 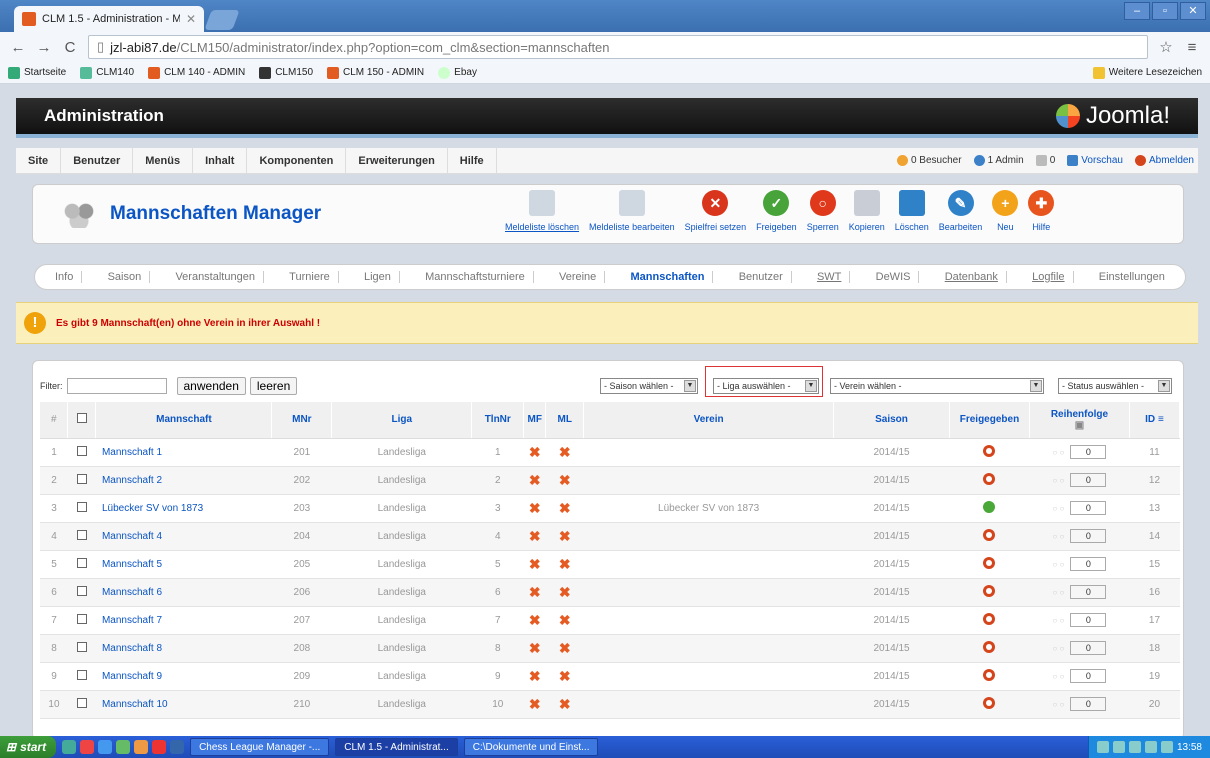 What do you see at coordinates (183, 648) in the screenshot?
I see `team-name-link: Mannschaft 8` at bounding box center [183, 648].